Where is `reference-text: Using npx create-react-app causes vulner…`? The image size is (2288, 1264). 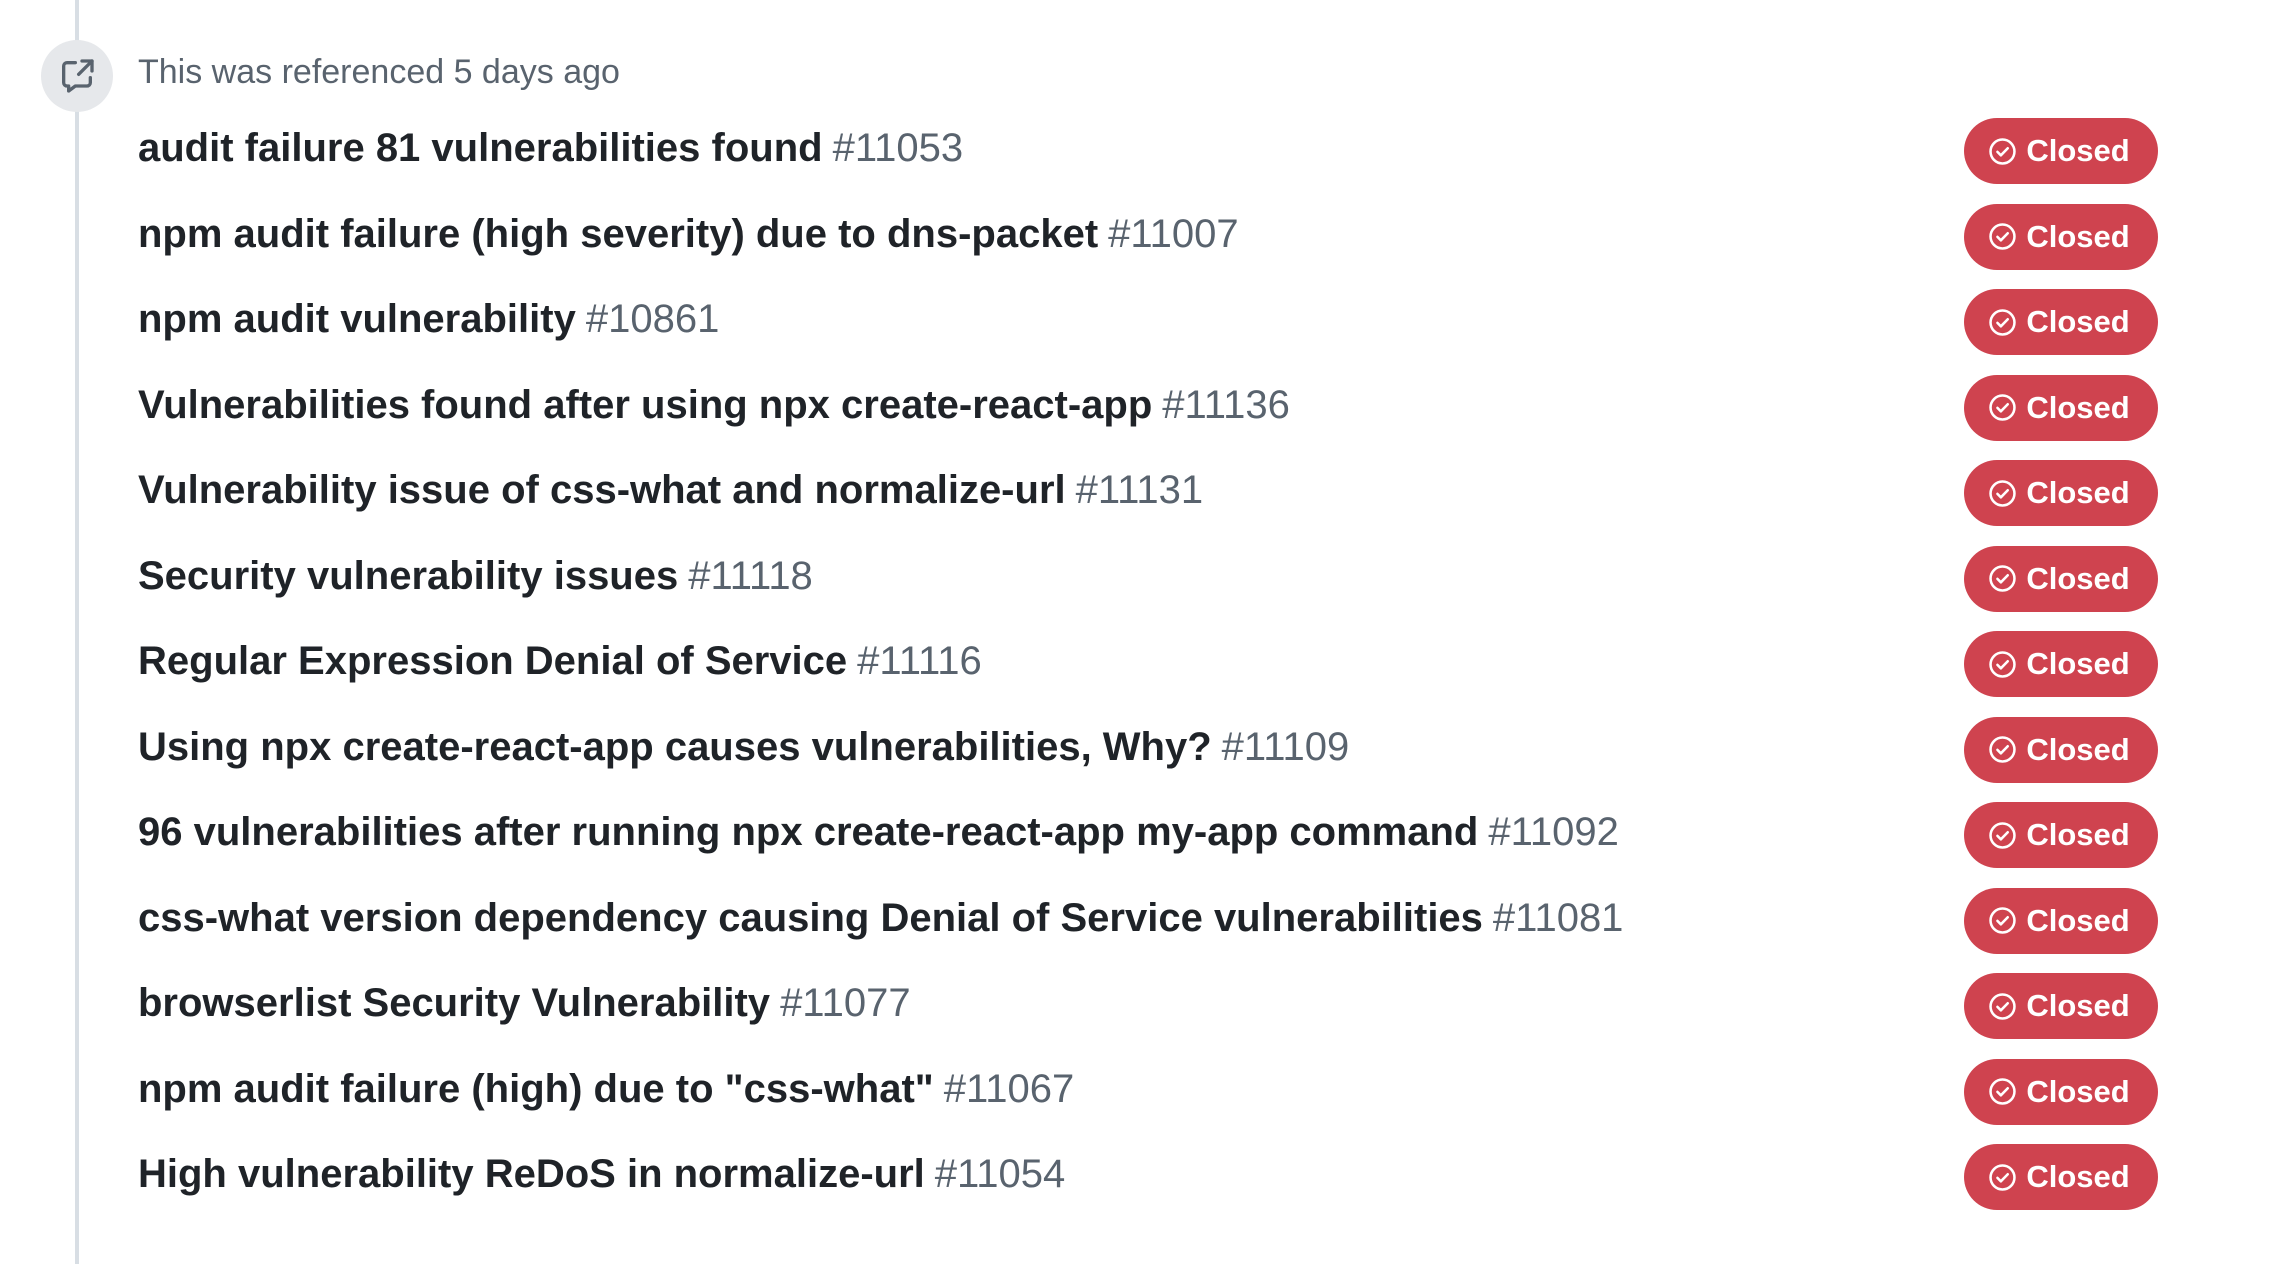
reference-text: Using npx create-react-app causes vulner… is located at coordinates (743, 747).